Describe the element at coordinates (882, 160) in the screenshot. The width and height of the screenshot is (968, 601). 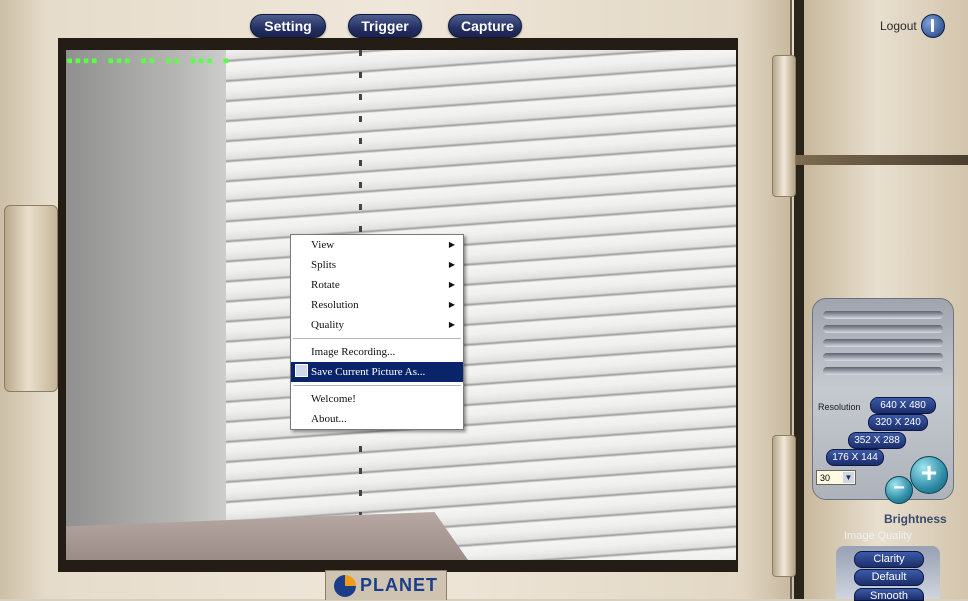
I see `panel-stripe` at that location.